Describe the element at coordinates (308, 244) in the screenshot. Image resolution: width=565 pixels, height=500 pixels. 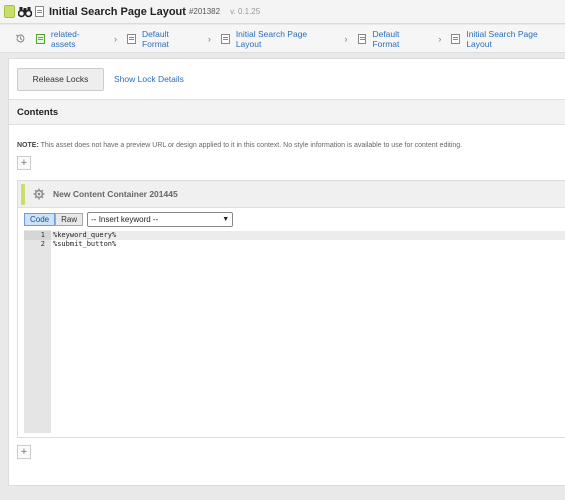
I see `code-line: %submit_button%` at that location.